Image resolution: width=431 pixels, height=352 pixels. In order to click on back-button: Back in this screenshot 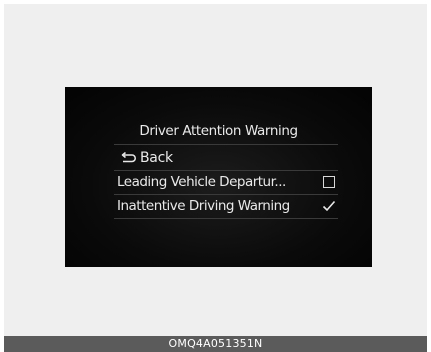, I will do `click(146, 158)`.